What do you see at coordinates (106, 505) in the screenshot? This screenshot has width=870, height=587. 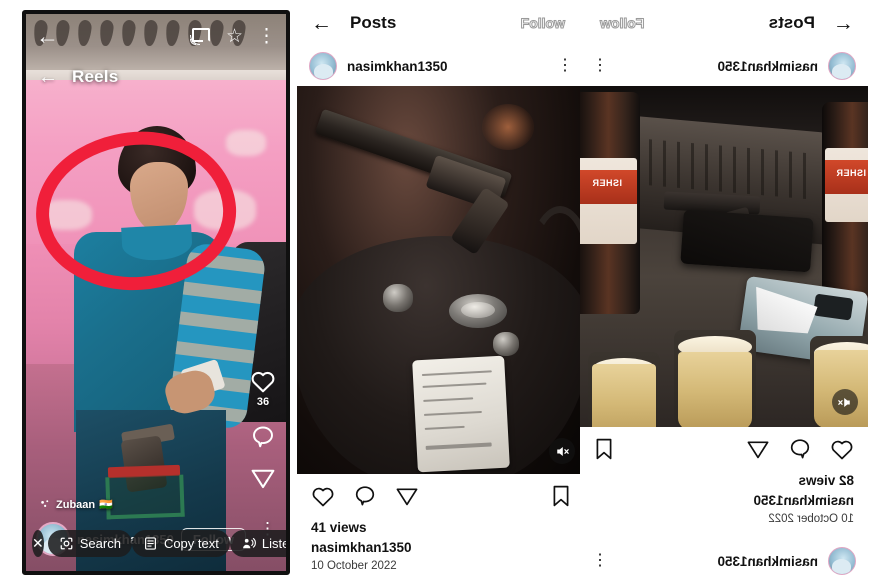 I see `india-flag-icon: 🇮🇳` at bounding box center [106, 505].